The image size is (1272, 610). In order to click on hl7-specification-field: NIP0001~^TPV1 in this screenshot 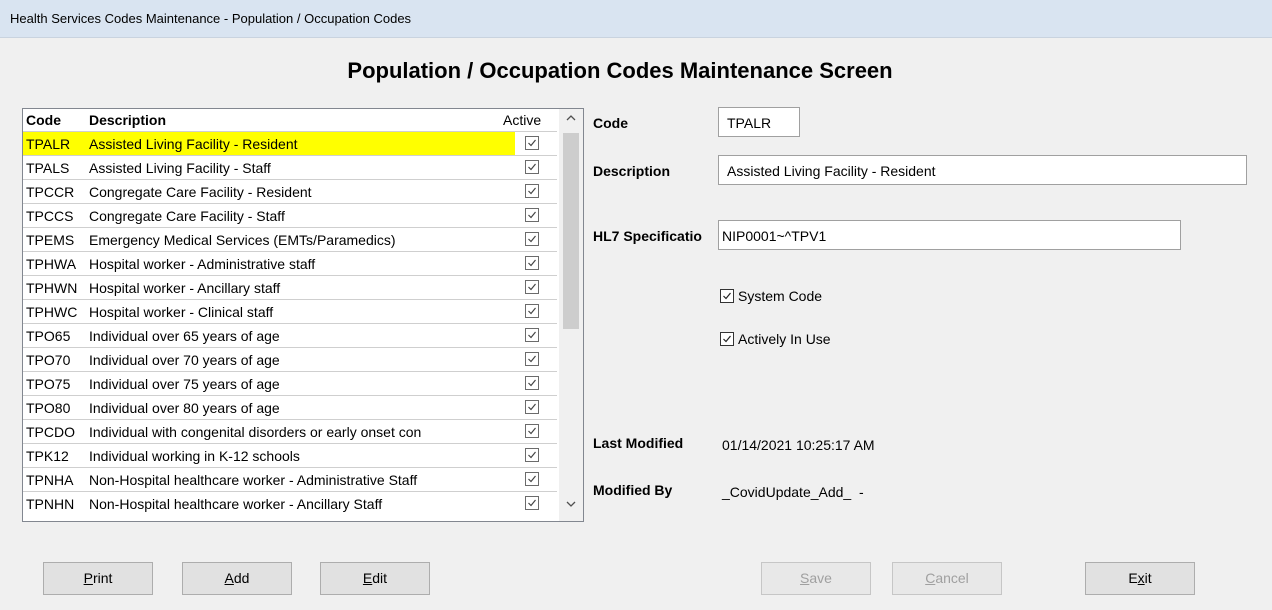, I will do `click(949, 235)`.